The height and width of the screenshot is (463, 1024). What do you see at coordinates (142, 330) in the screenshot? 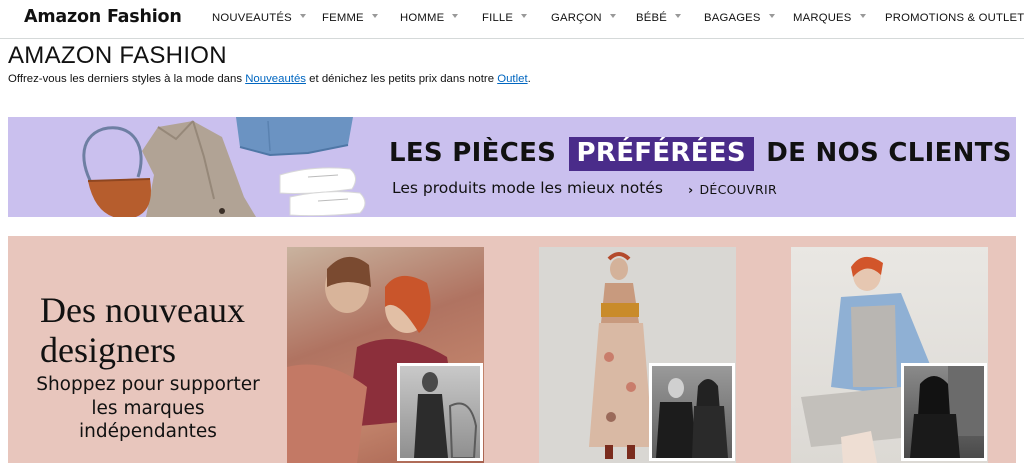
I see `designers-heading: Des nouveaux designers` at bounding box center [142, 330].